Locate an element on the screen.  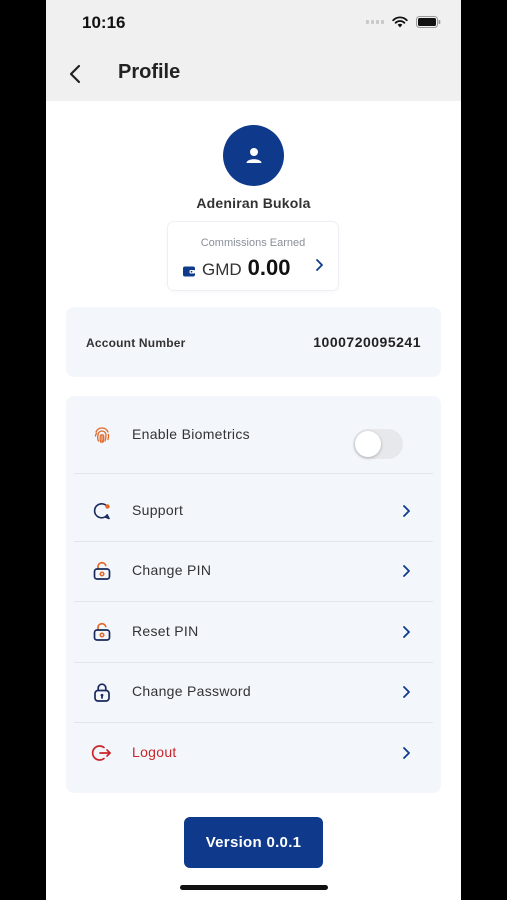
divider is located at coordinates (253, 473).